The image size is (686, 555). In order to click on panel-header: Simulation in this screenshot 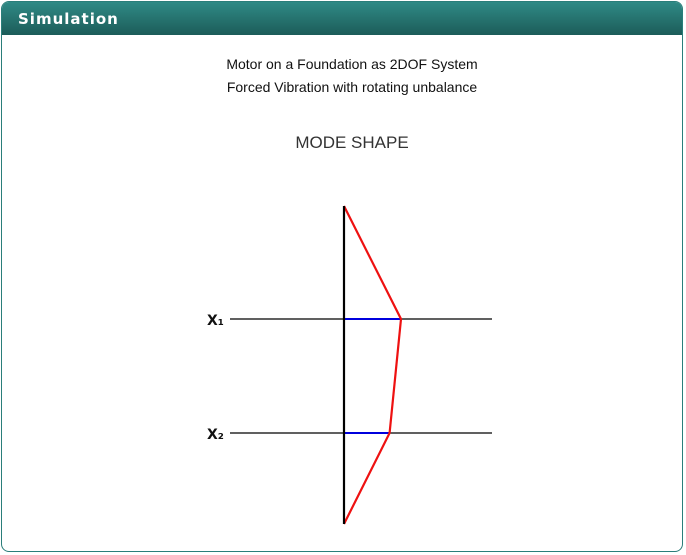, I will do `click(342, 18)`.